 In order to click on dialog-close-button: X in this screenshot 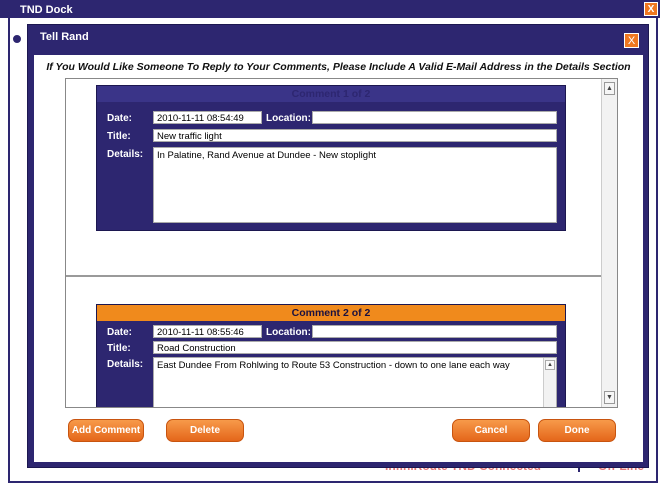, I will do `click(631, 40)`.